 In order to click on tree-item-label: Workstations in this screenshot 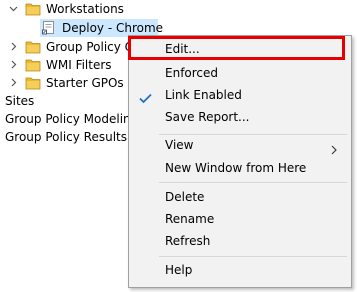, I will do `click(85, 9)`.